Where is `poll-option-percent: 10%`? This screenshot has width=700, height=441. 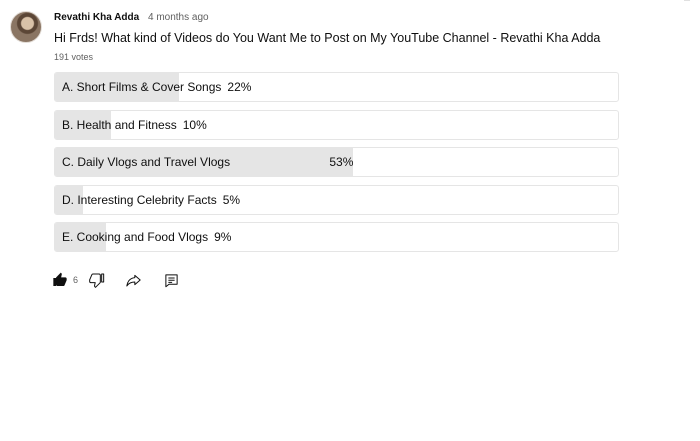 poll-option-percent: 10% is located at coordinates (194, 124).